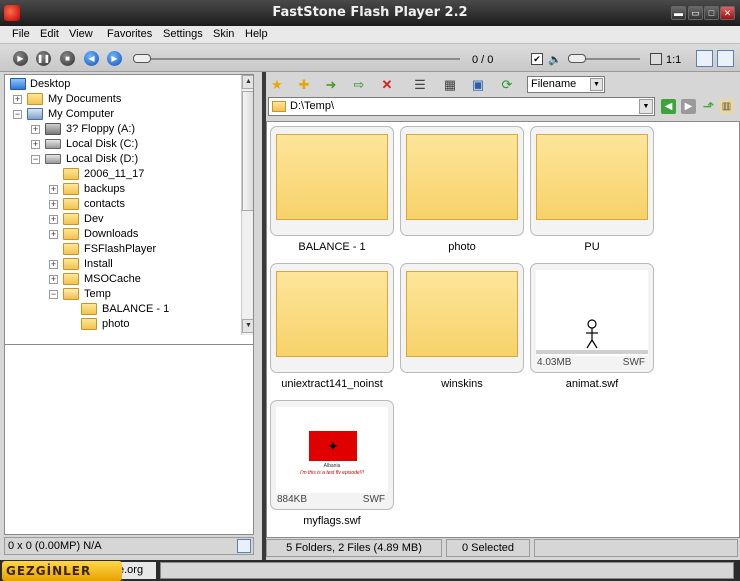 The width and height of the screenshot is (740, 581). I want to click on menu-skin: Skin, so click(223, 34).